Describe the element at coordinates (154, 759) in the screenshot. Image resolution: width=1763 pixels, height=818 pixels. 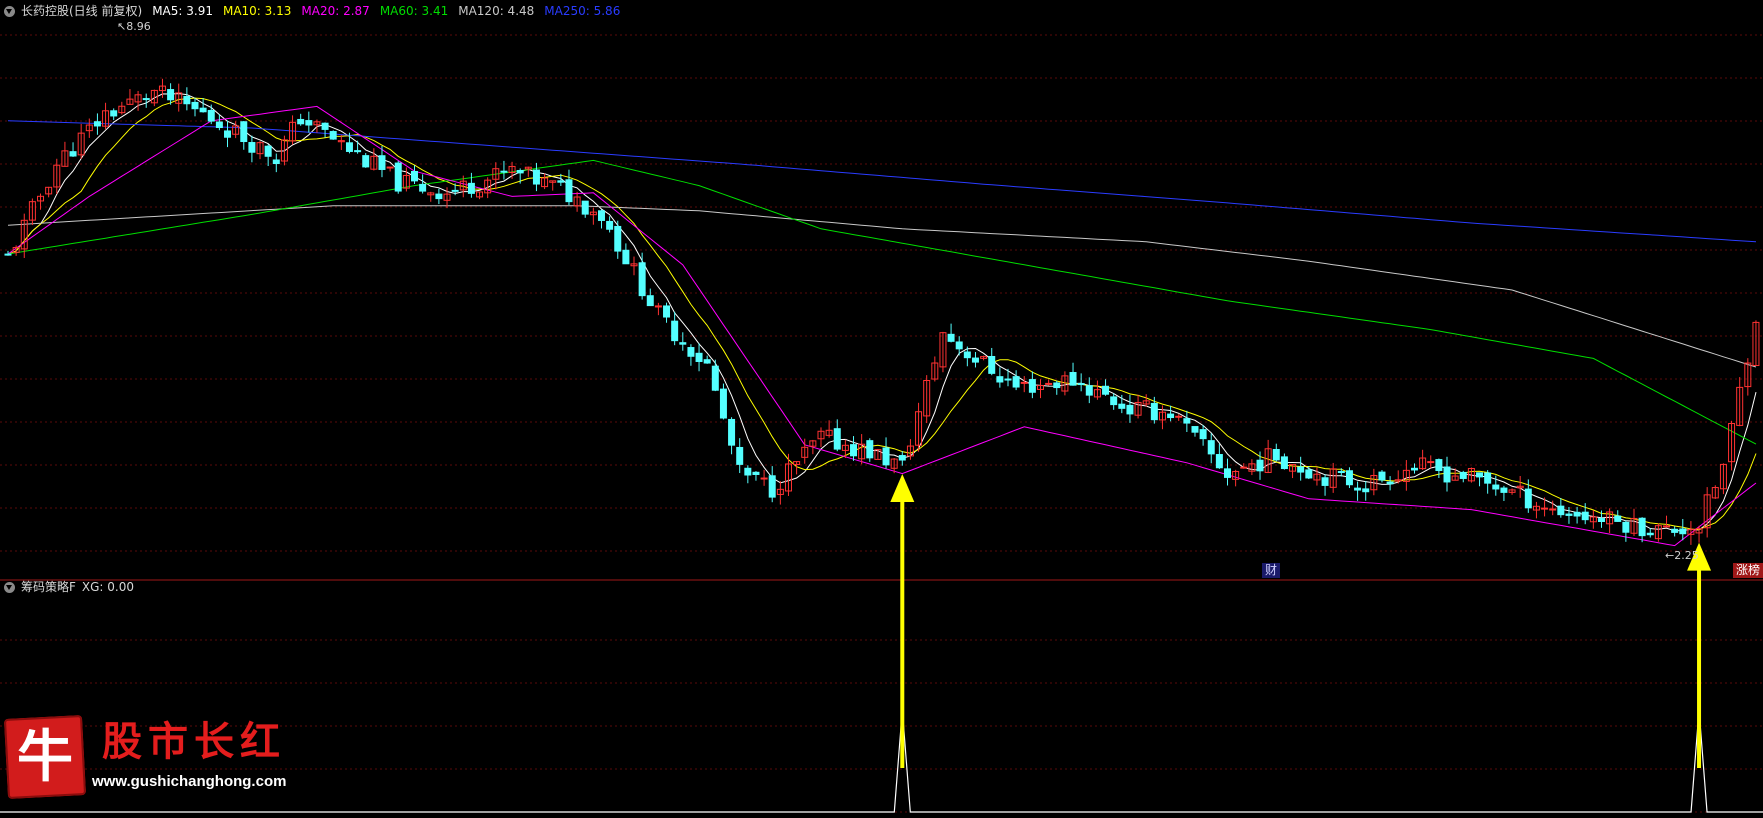
I see `watermark-logo: 牛 股市长红 www.gushichanghong.com` at that location.